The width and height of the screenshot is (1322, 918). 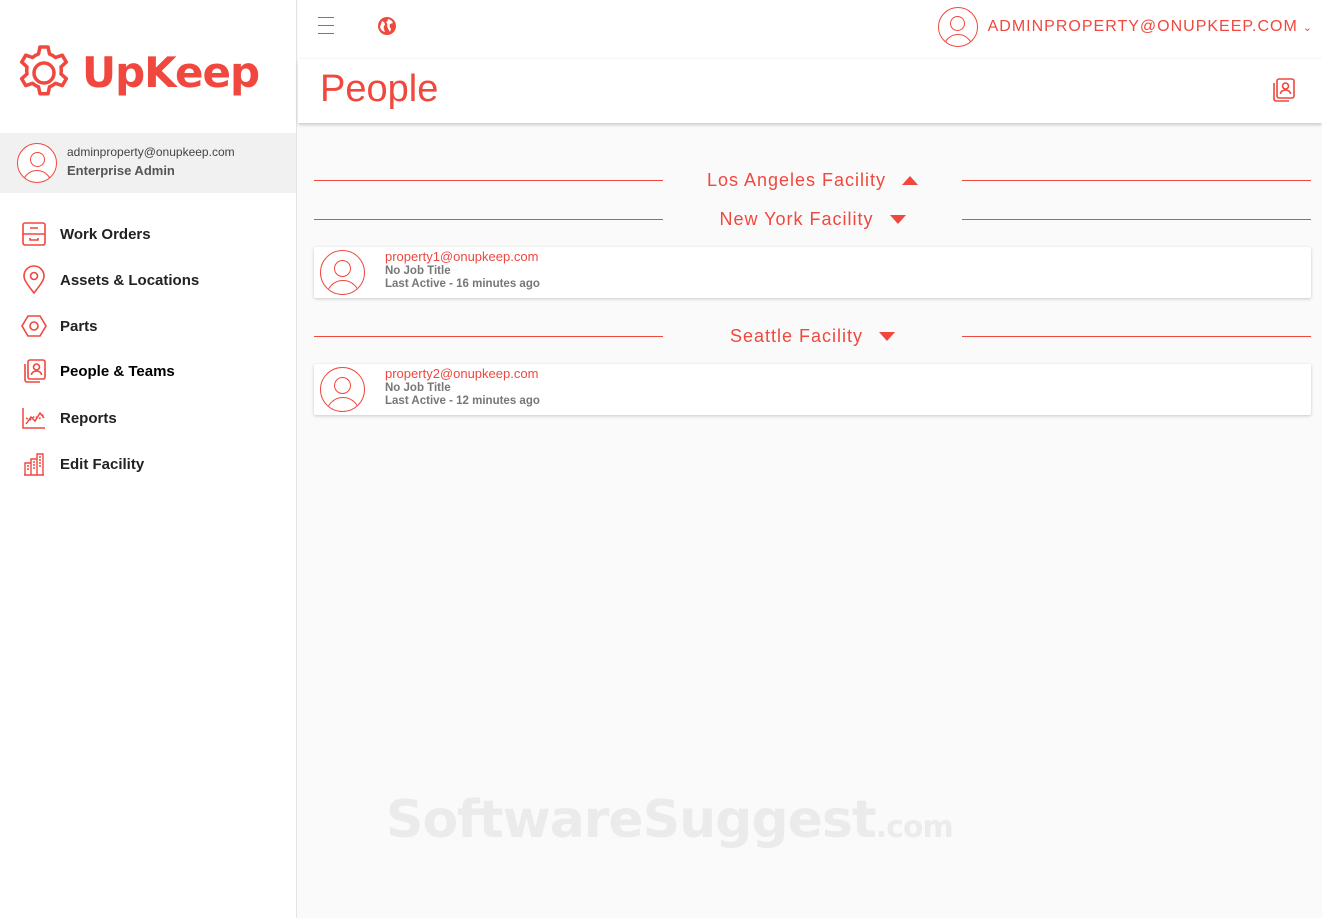 What do you see at coordinates (810, 91) in the screenshot?
I see `page-header: People` at bounding box center [810, 91].